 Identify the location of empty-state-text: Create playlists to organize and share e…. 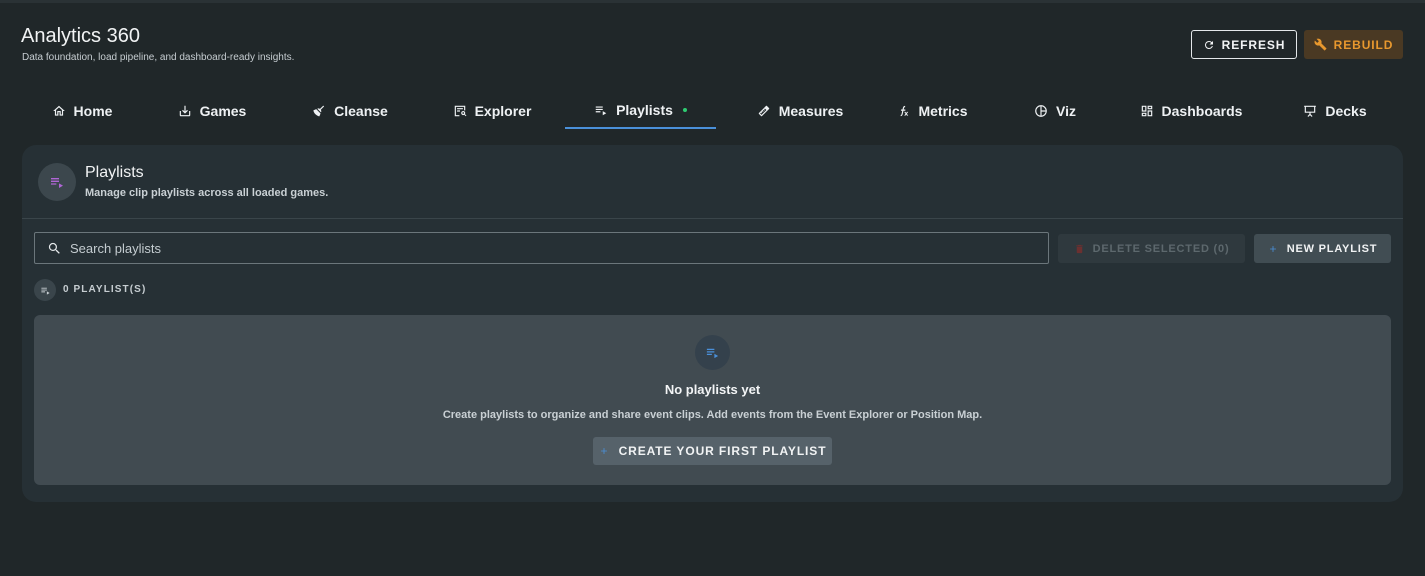
(712, 415).